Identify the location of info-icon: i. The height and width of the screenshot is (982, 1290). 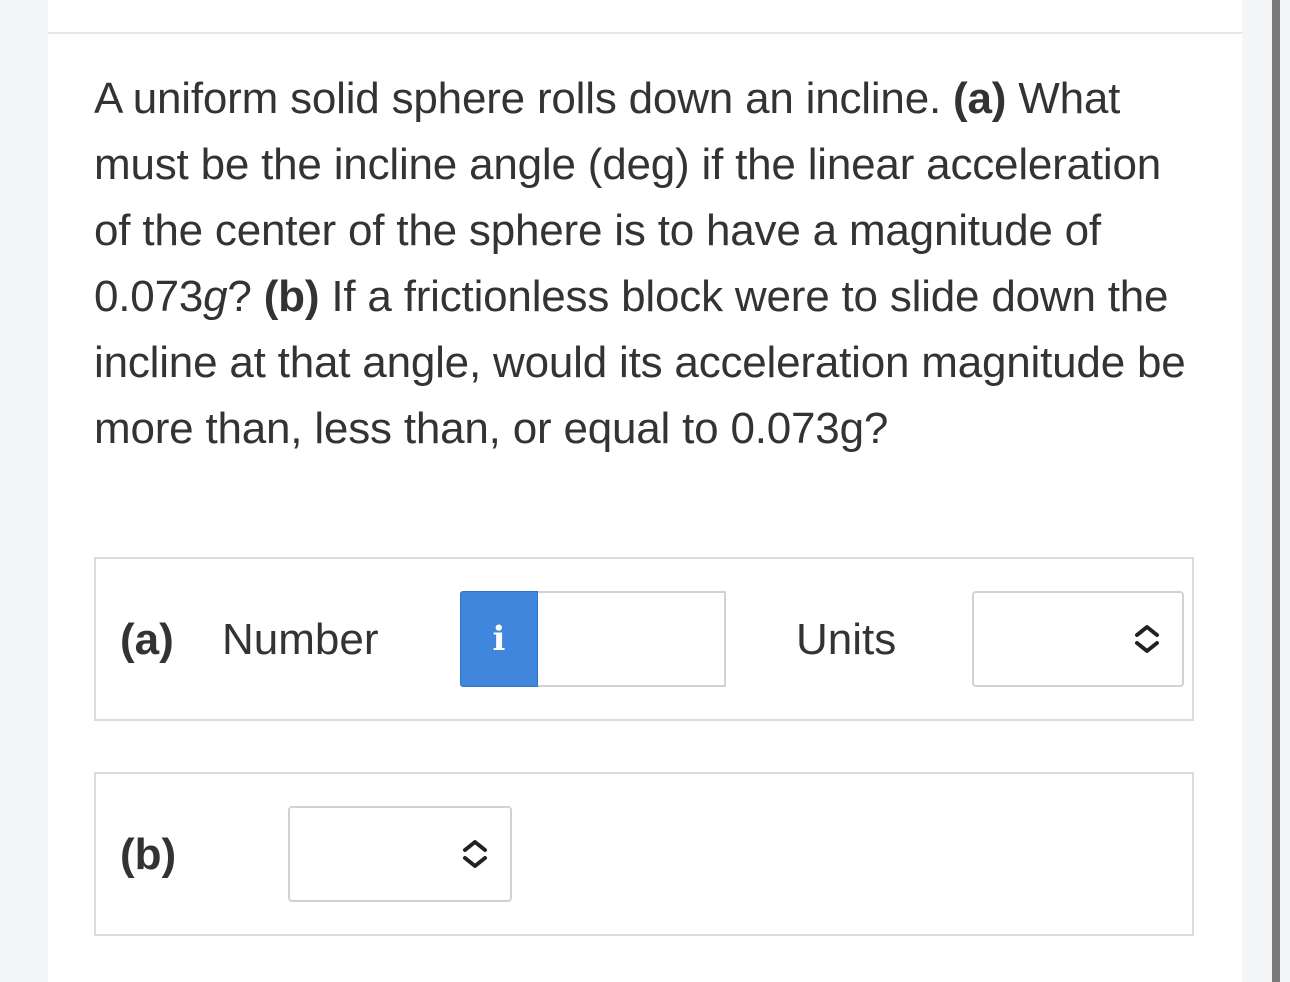
(499, 639).